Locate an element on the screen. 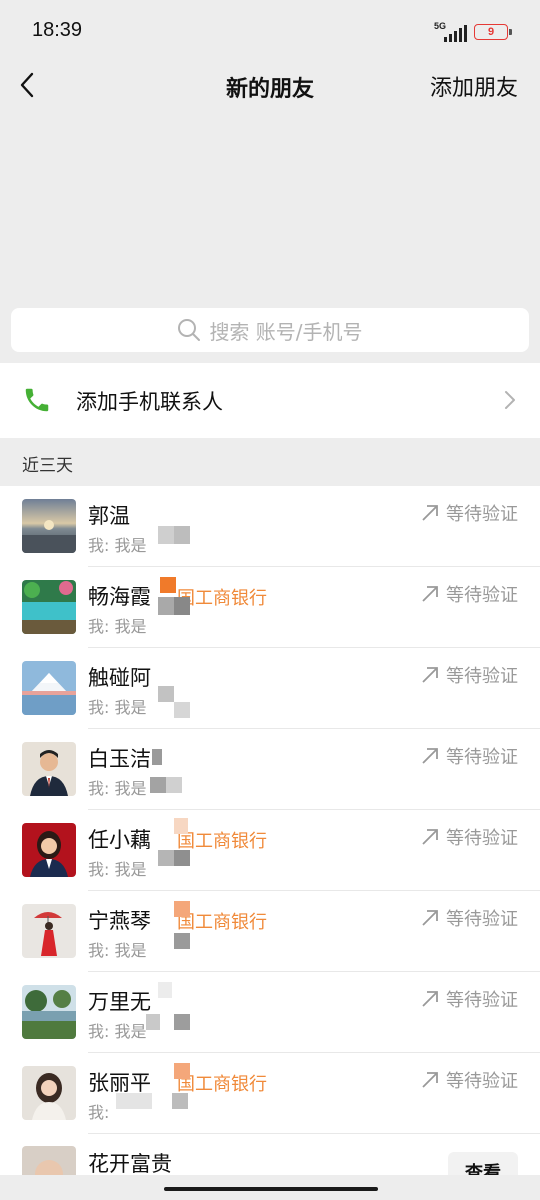  contact-name: 宁燕琴 is located at coordinates (119, 921).